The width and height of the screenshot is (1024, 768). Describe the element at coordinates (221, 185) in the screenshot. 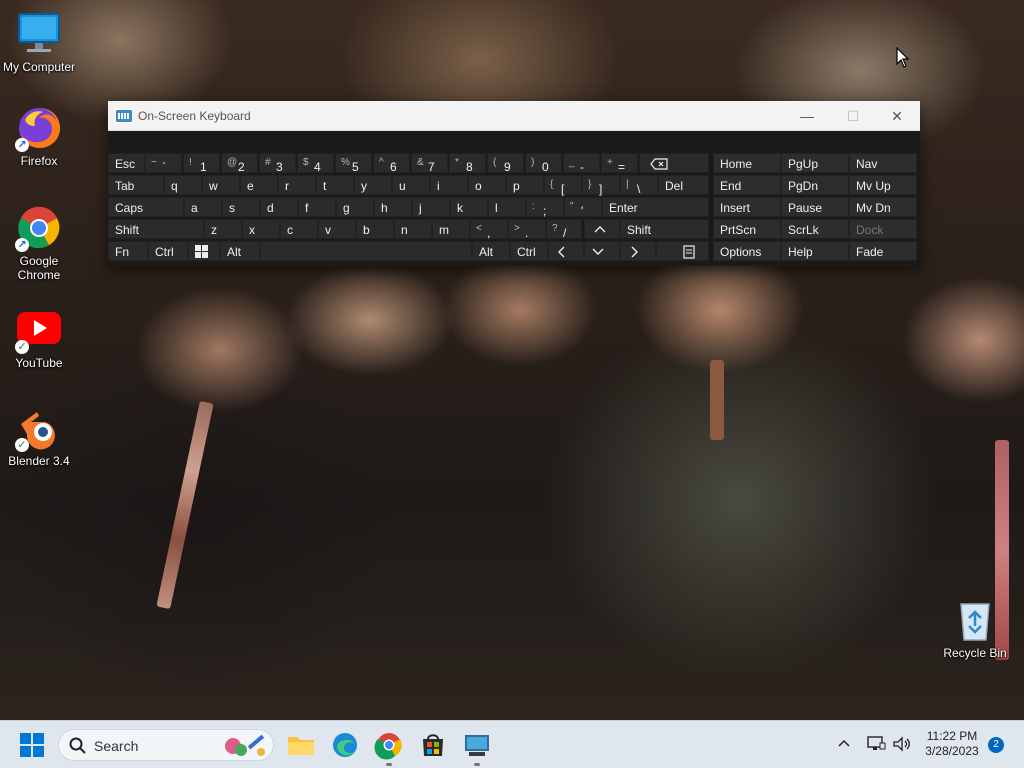

I see `key-row2-2: w` at that location.